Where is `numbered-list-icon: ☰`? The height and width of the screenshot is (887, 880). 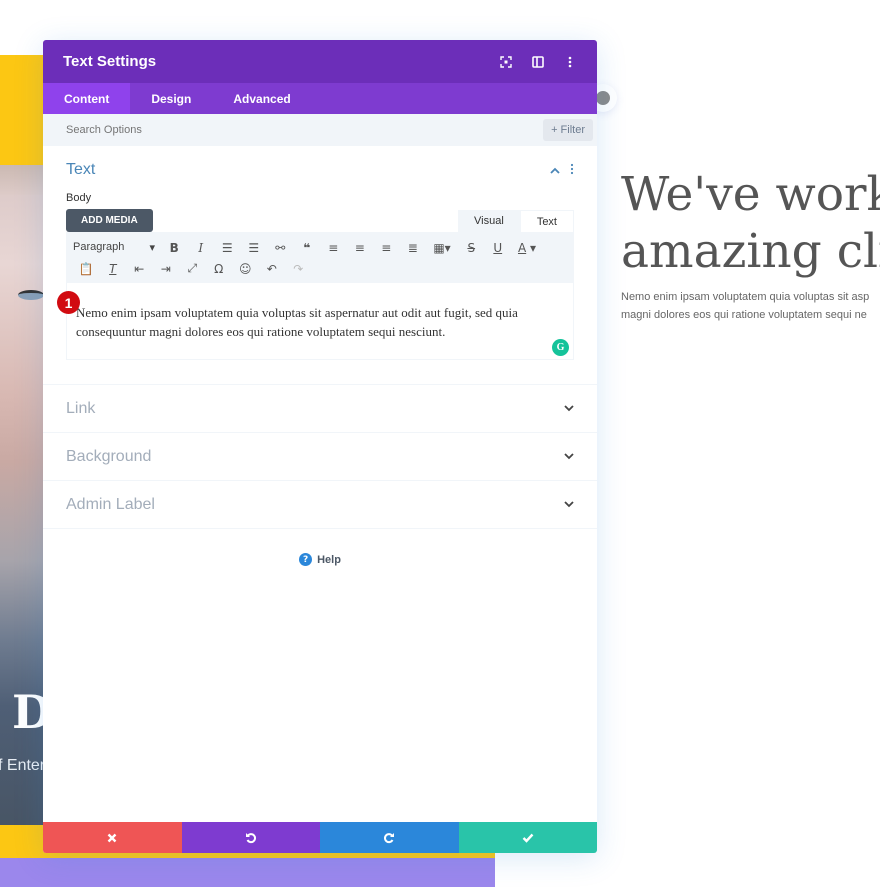
numbered-list-icon: ☰ is located at coordinates (254, 248).